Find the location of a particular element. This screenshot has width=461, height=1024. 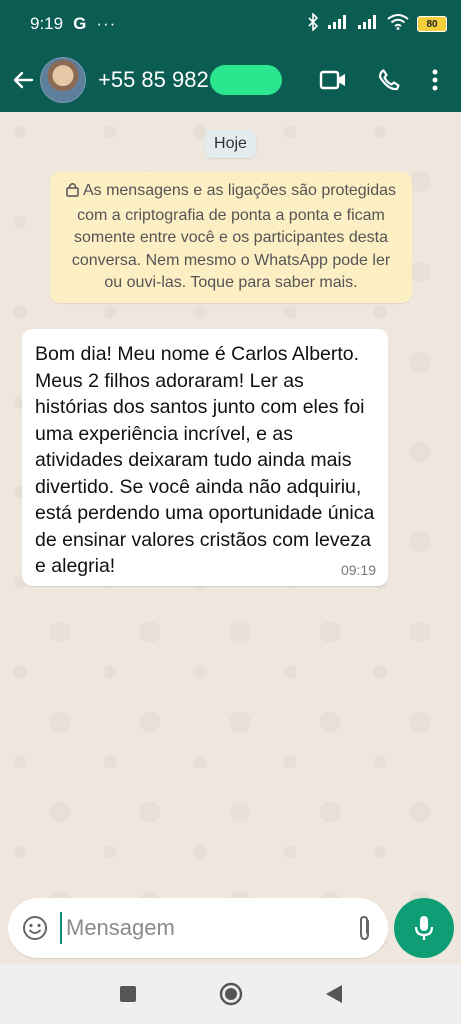

bluetooth-icon is located at coordinates (313, 23).